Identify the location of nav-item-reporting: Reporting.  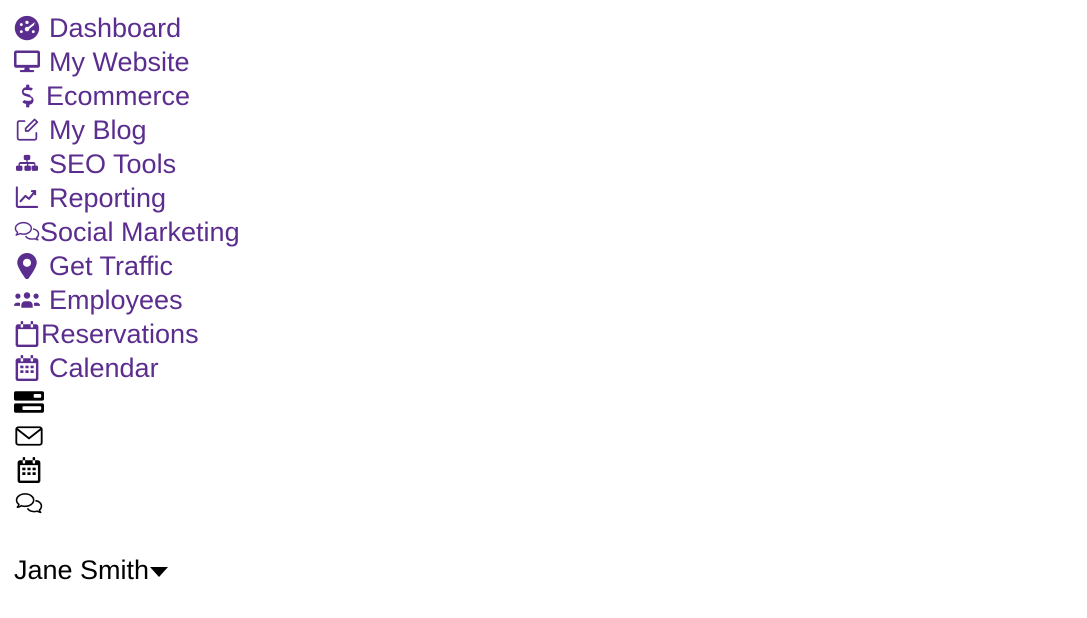
(127, 198).